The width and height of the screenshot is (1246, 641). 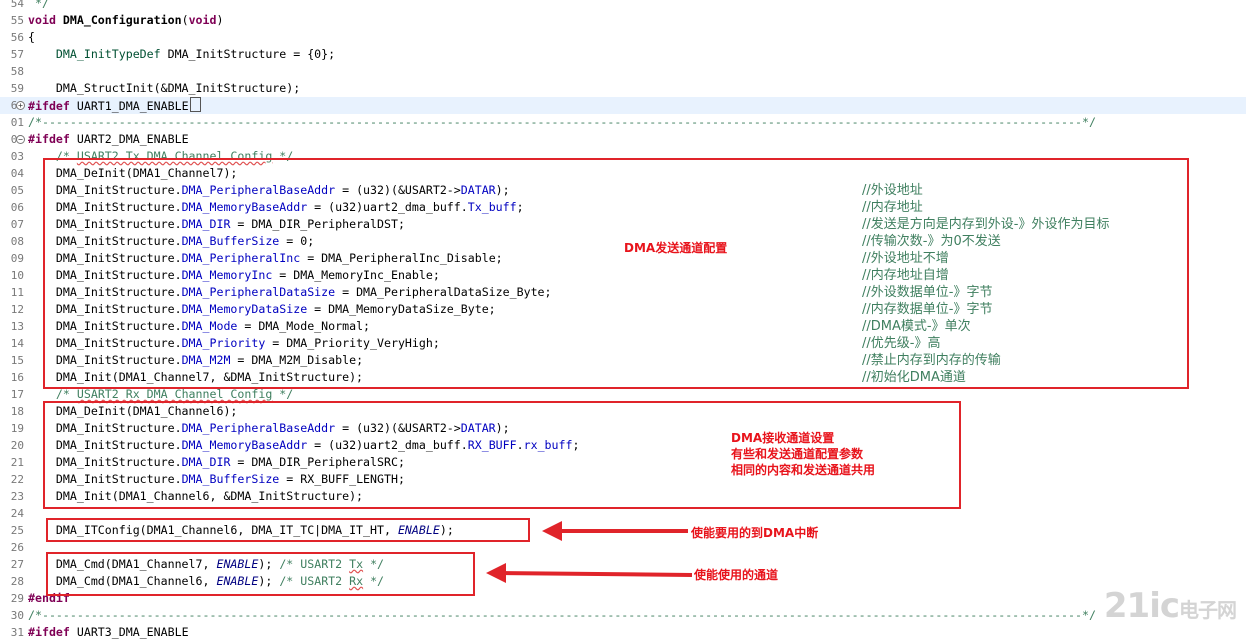 I want to click on code-token: {, so click(x=31, y=37).